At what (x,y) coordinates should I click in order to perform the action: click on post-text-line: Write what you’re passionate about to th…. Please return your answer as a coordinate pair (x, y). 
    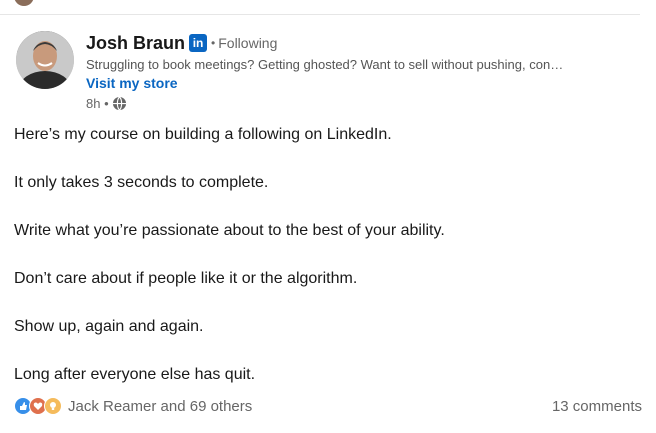
    Looking at the image, I should click on (229, 230).